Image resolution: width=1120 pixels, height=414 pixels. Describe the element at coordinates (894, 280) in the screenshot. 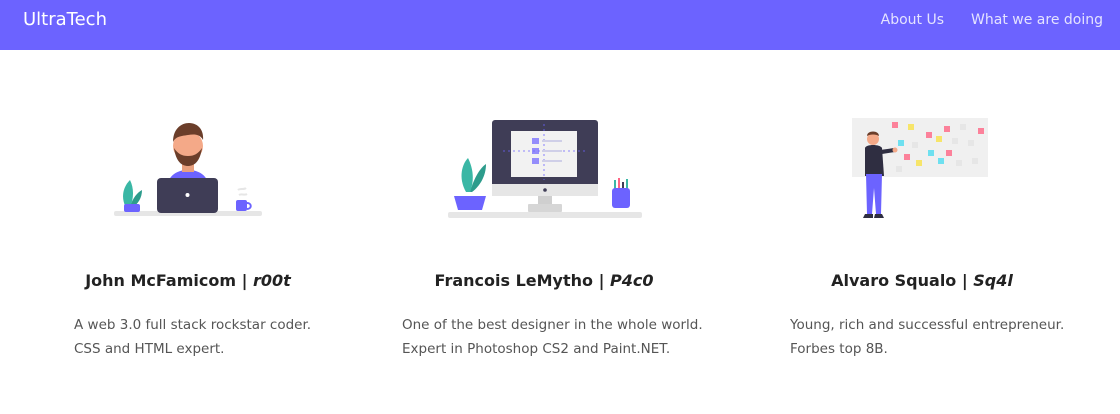

I see `member-name: Alvaro Squalo` at that location.